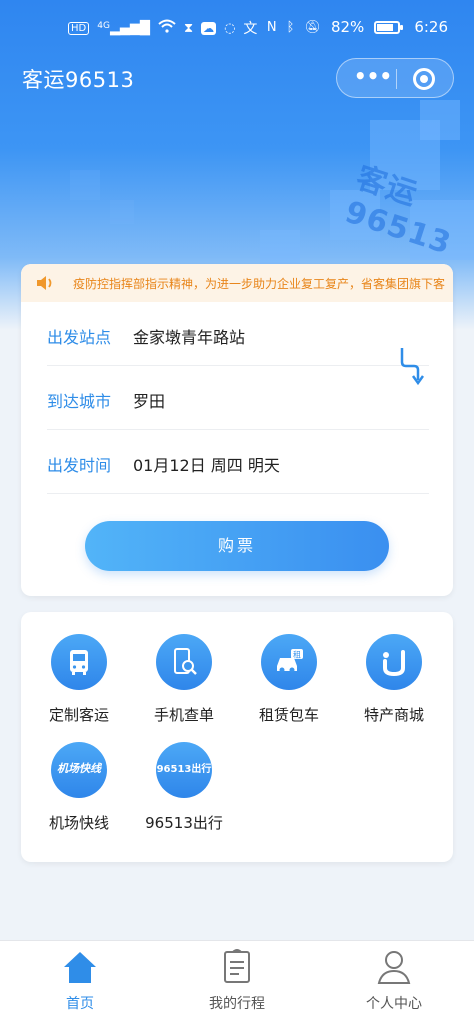  Describe the element at coordinates (183, 715) in the screenshot. I see `service-label: 手机查单` at that location.